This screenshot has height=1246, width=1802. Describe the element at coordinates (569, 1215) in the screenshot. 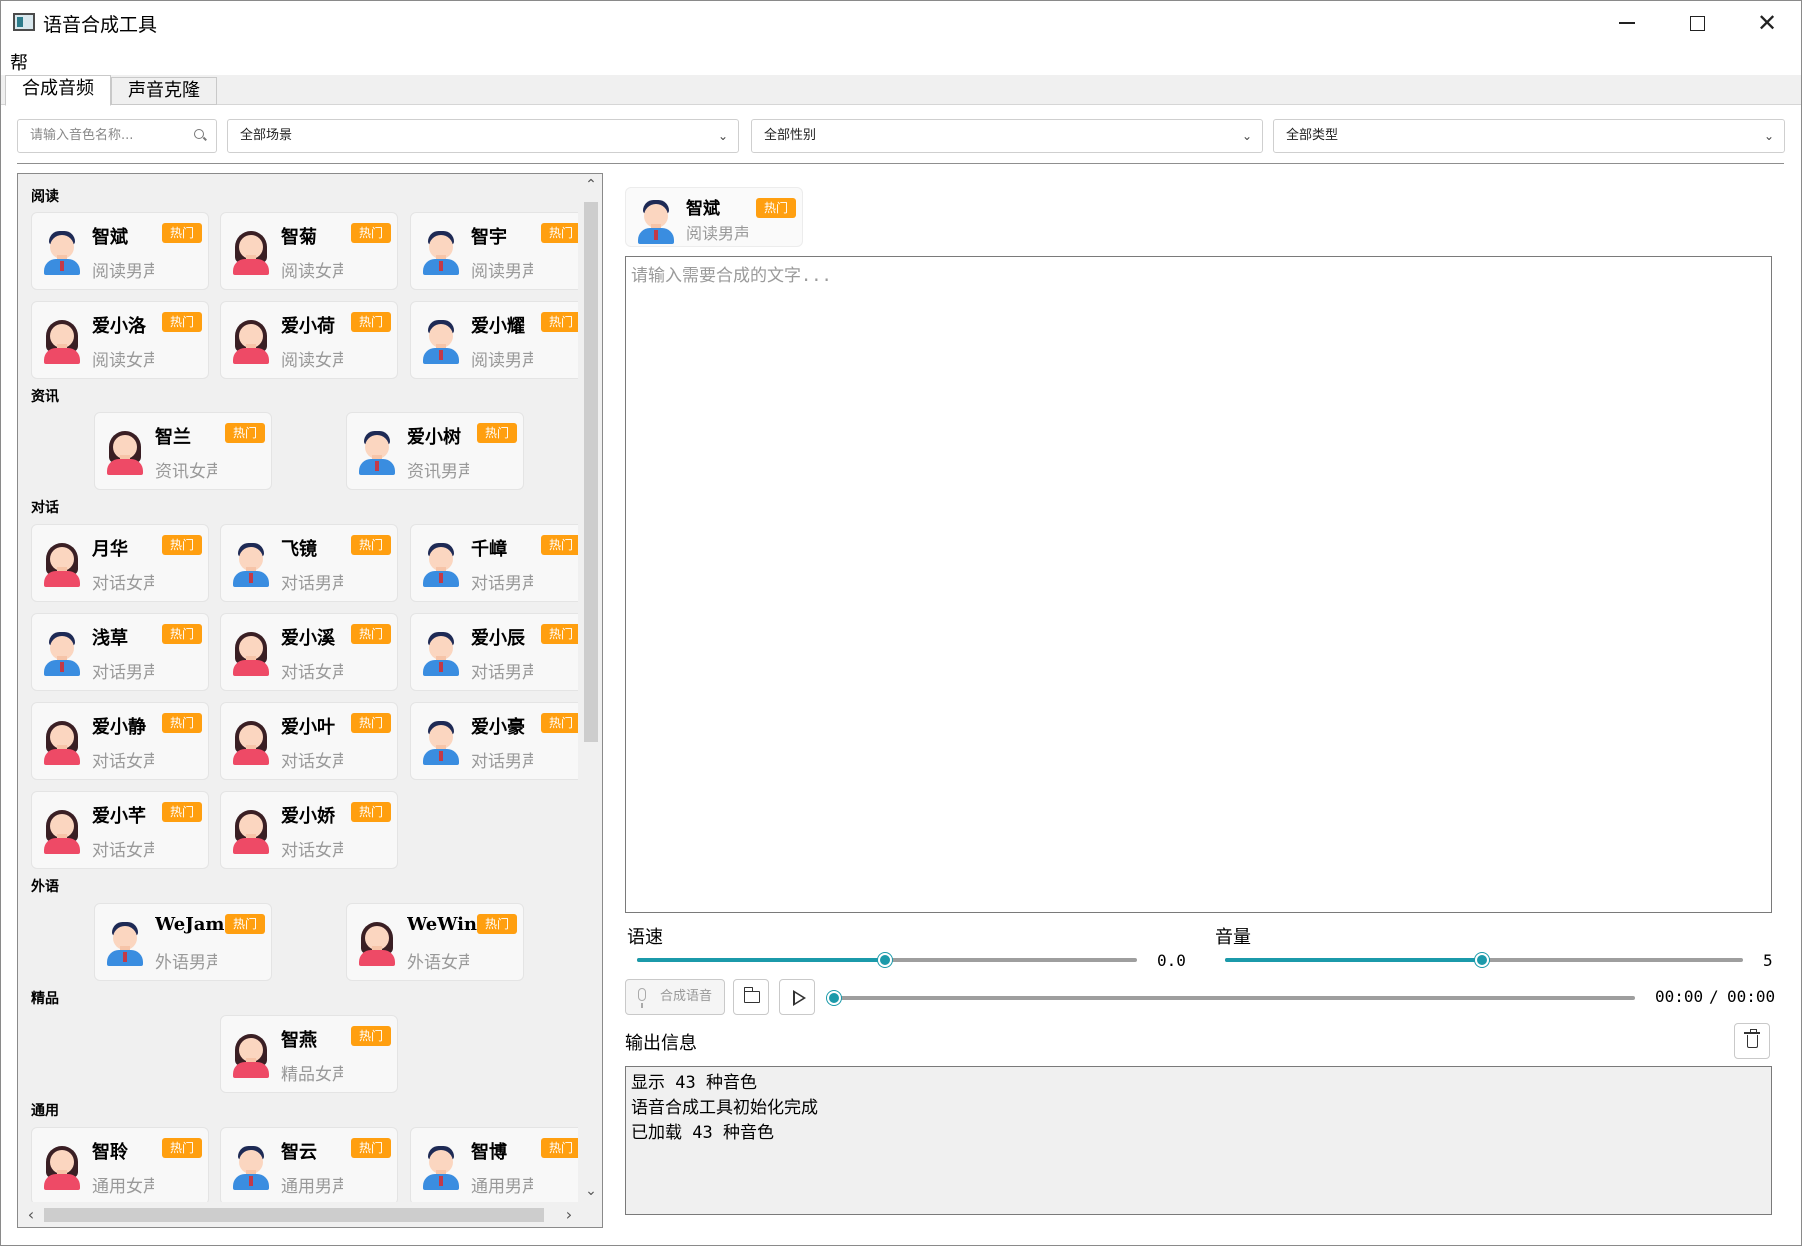

I see `scroll-right-icon: ›` at that location.